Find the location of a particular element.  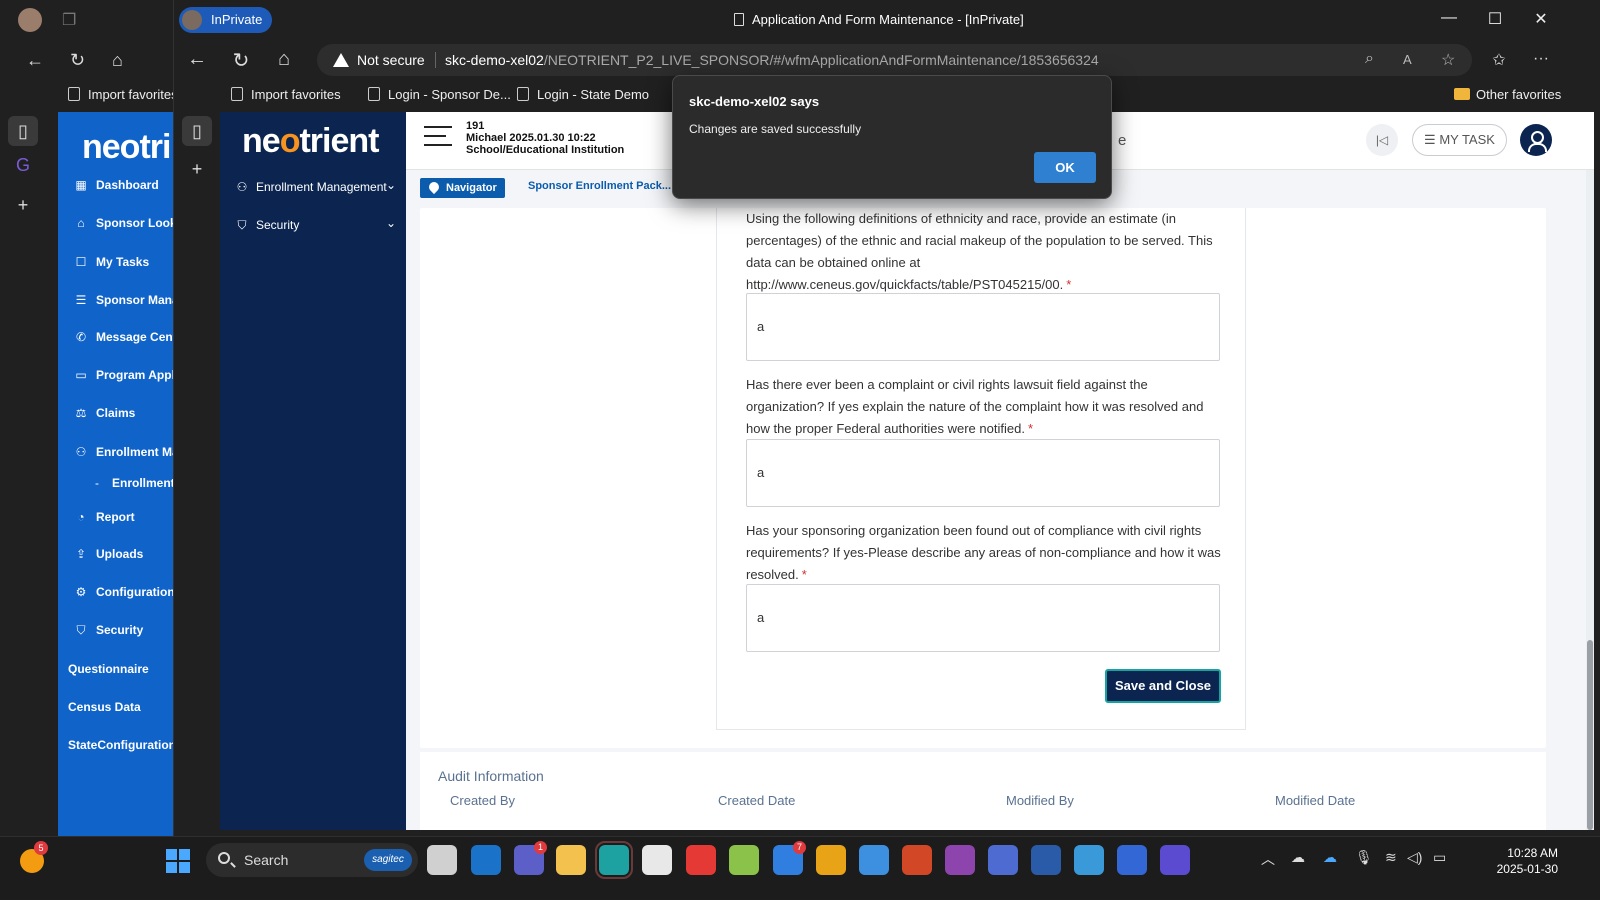

navigator-button: Navigator is located at coordinates (462, 188).